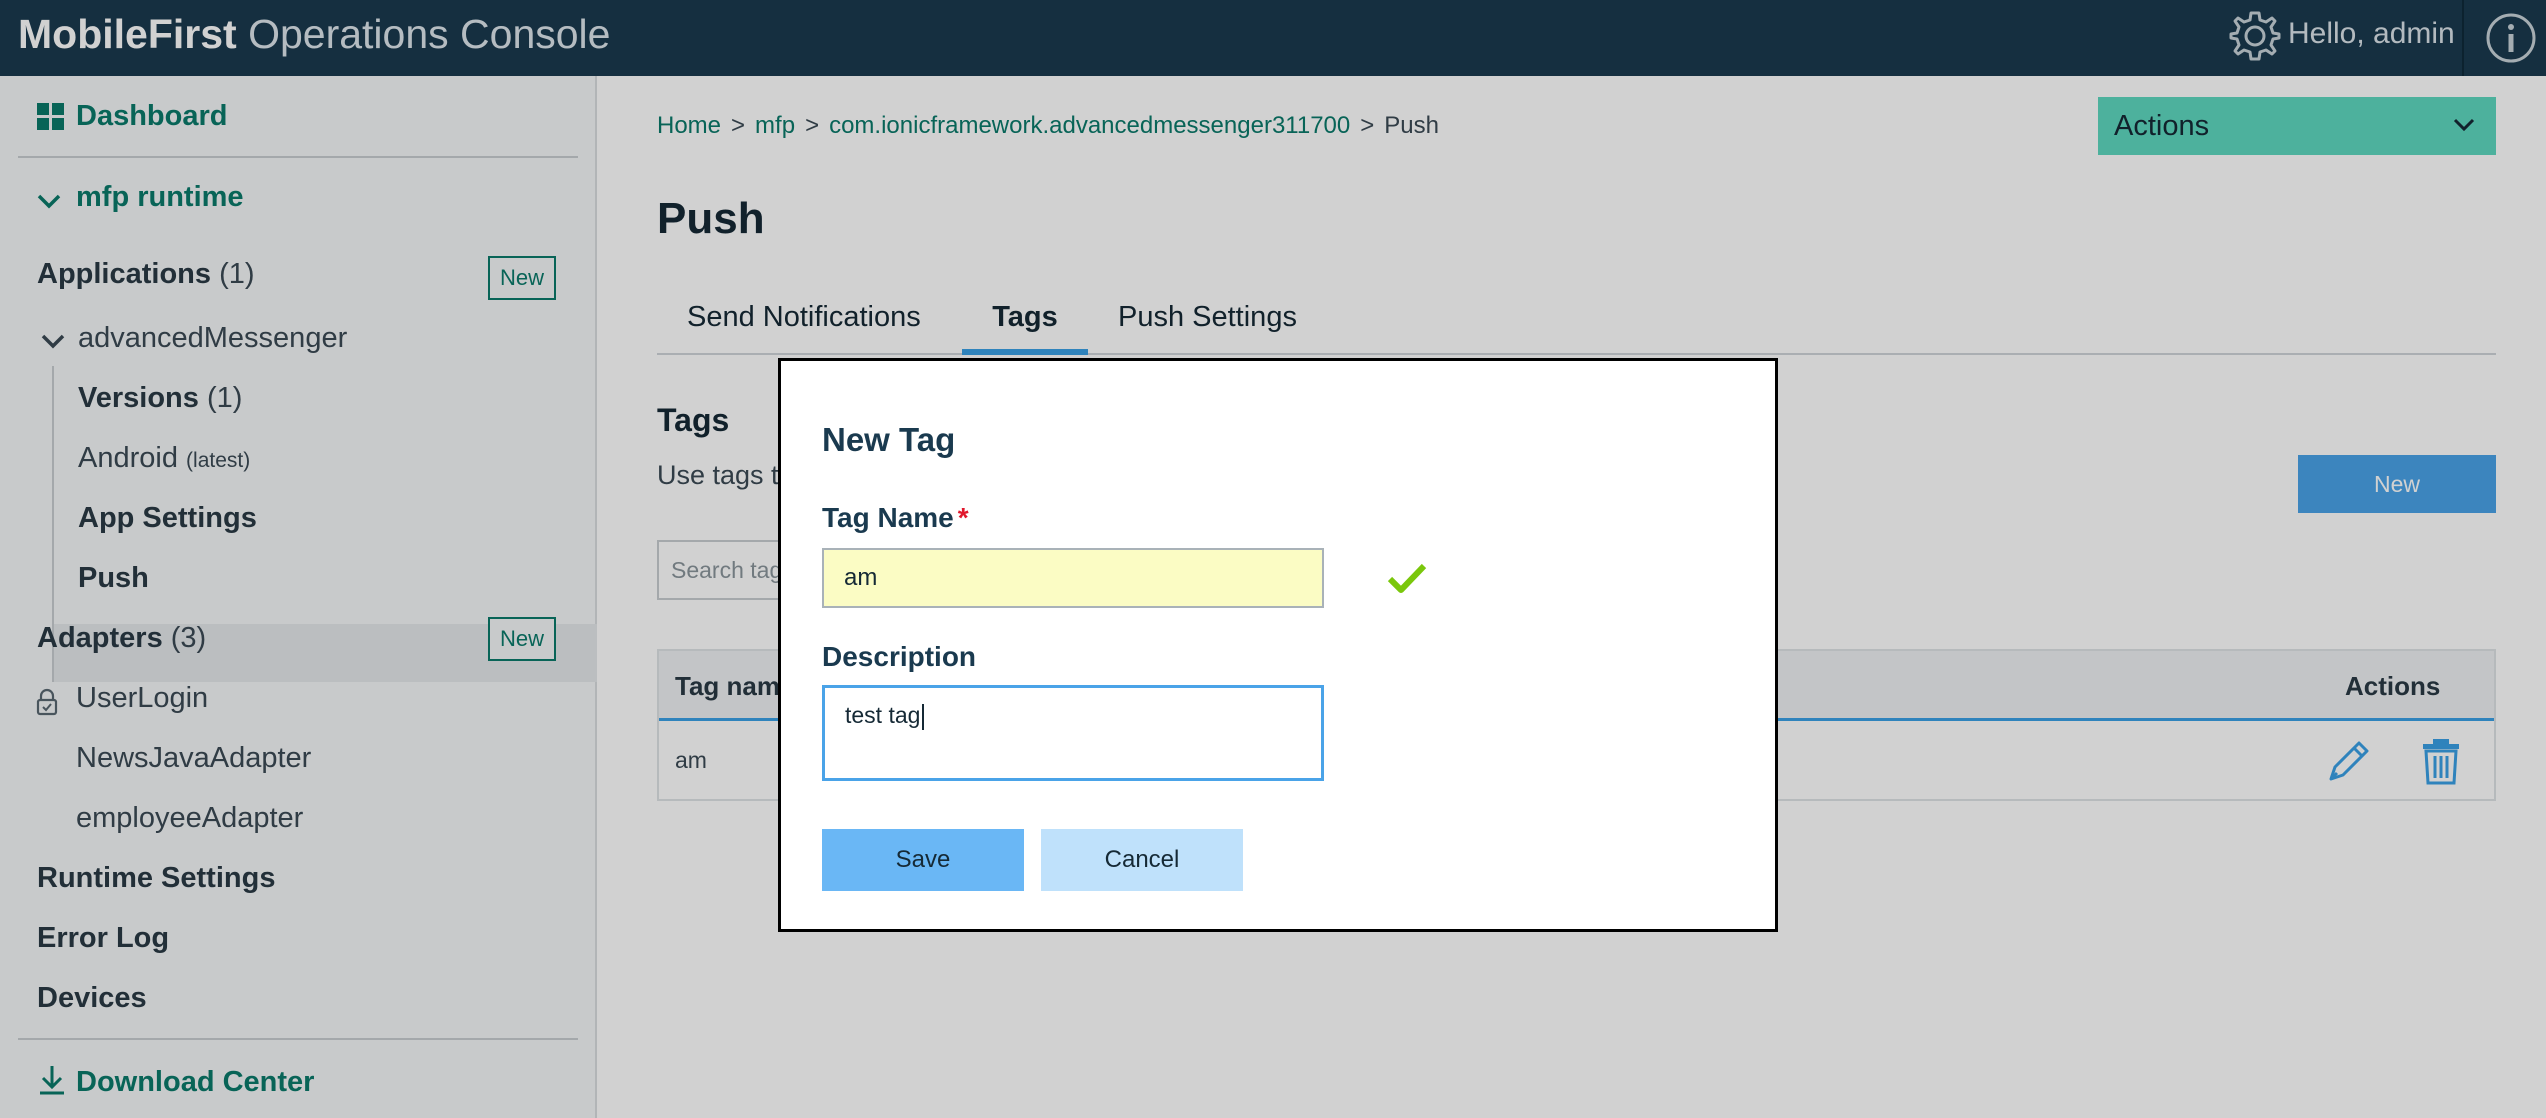  Describe the element at coordinates (1073, 733) in the screenshot. I see `description-textarea: test tag` at that location.